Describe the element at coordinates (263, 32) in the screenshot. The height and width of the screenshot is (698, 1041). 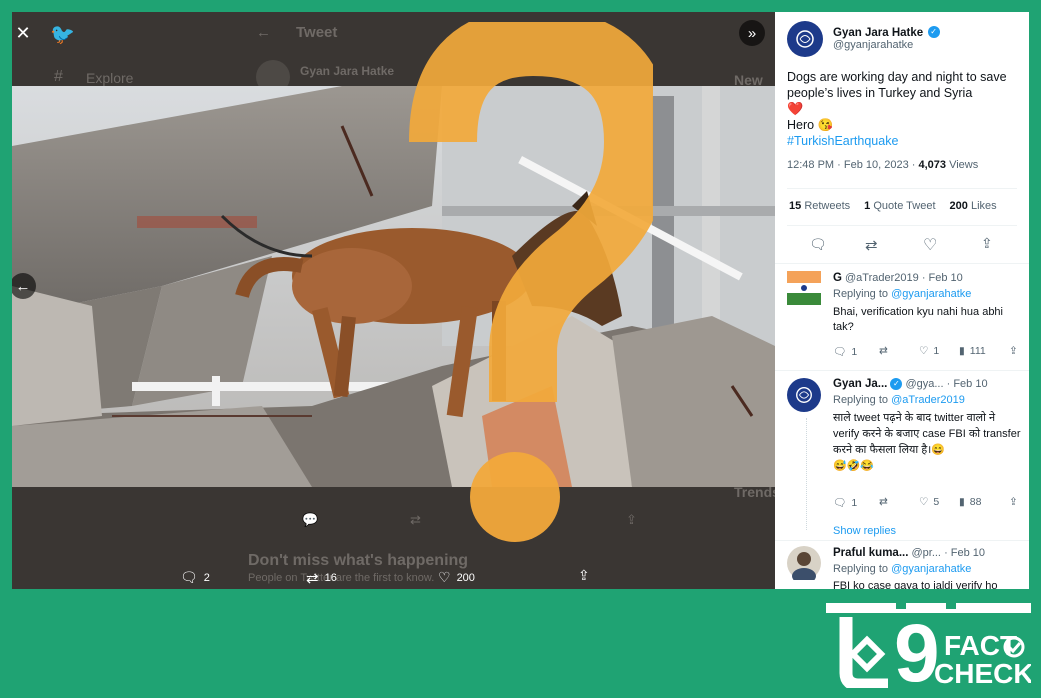
I see `back-arrow-icon: ←` at that location.